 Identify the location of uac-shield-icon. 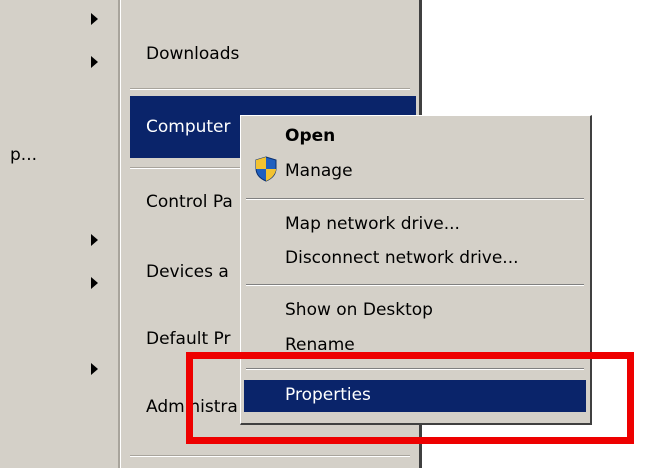
(266, 169).